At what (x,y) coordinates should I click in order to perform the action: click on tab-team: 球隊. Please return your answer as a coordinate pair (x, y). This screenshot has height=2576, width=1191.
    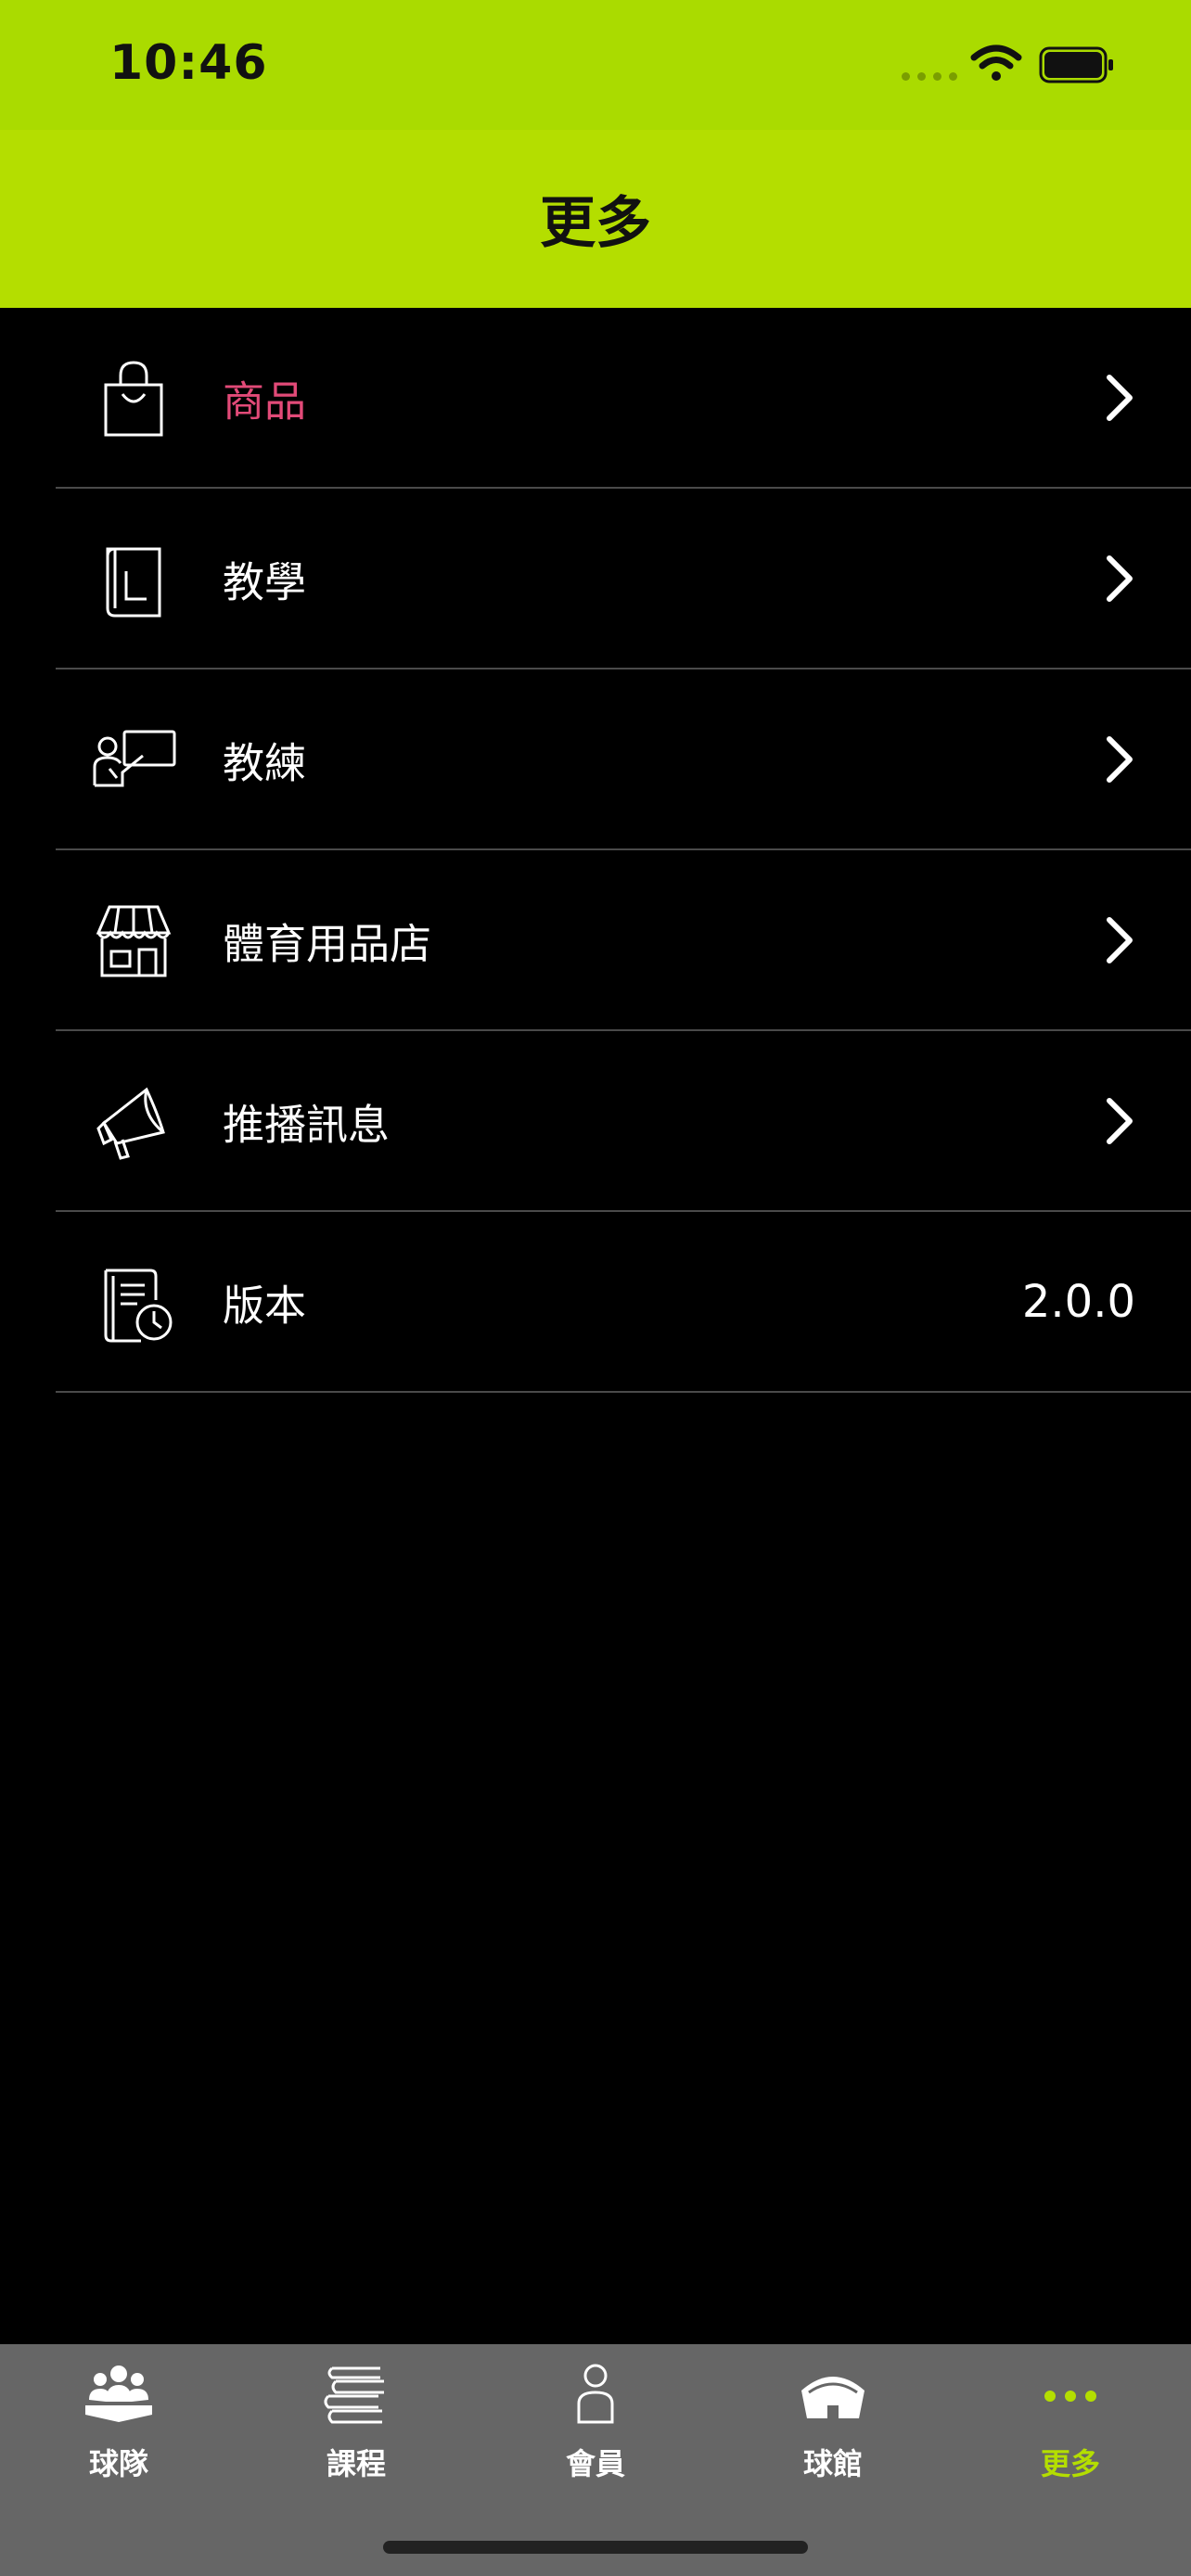
    Looking at the image, I should click on (118, 2423).